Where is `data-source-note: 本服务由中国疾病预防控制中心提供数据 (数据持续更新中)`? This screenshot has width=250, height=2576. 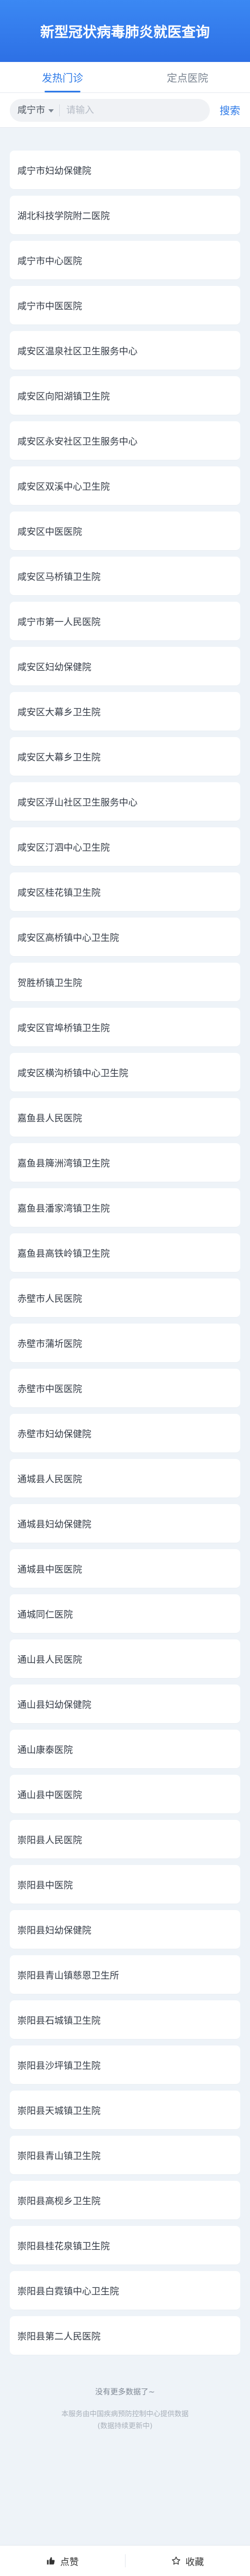
data-source-note: 本服务由中国疾病预防控制中心提供数据 (数据持续更新中) is located at coordinates (125, 2420).